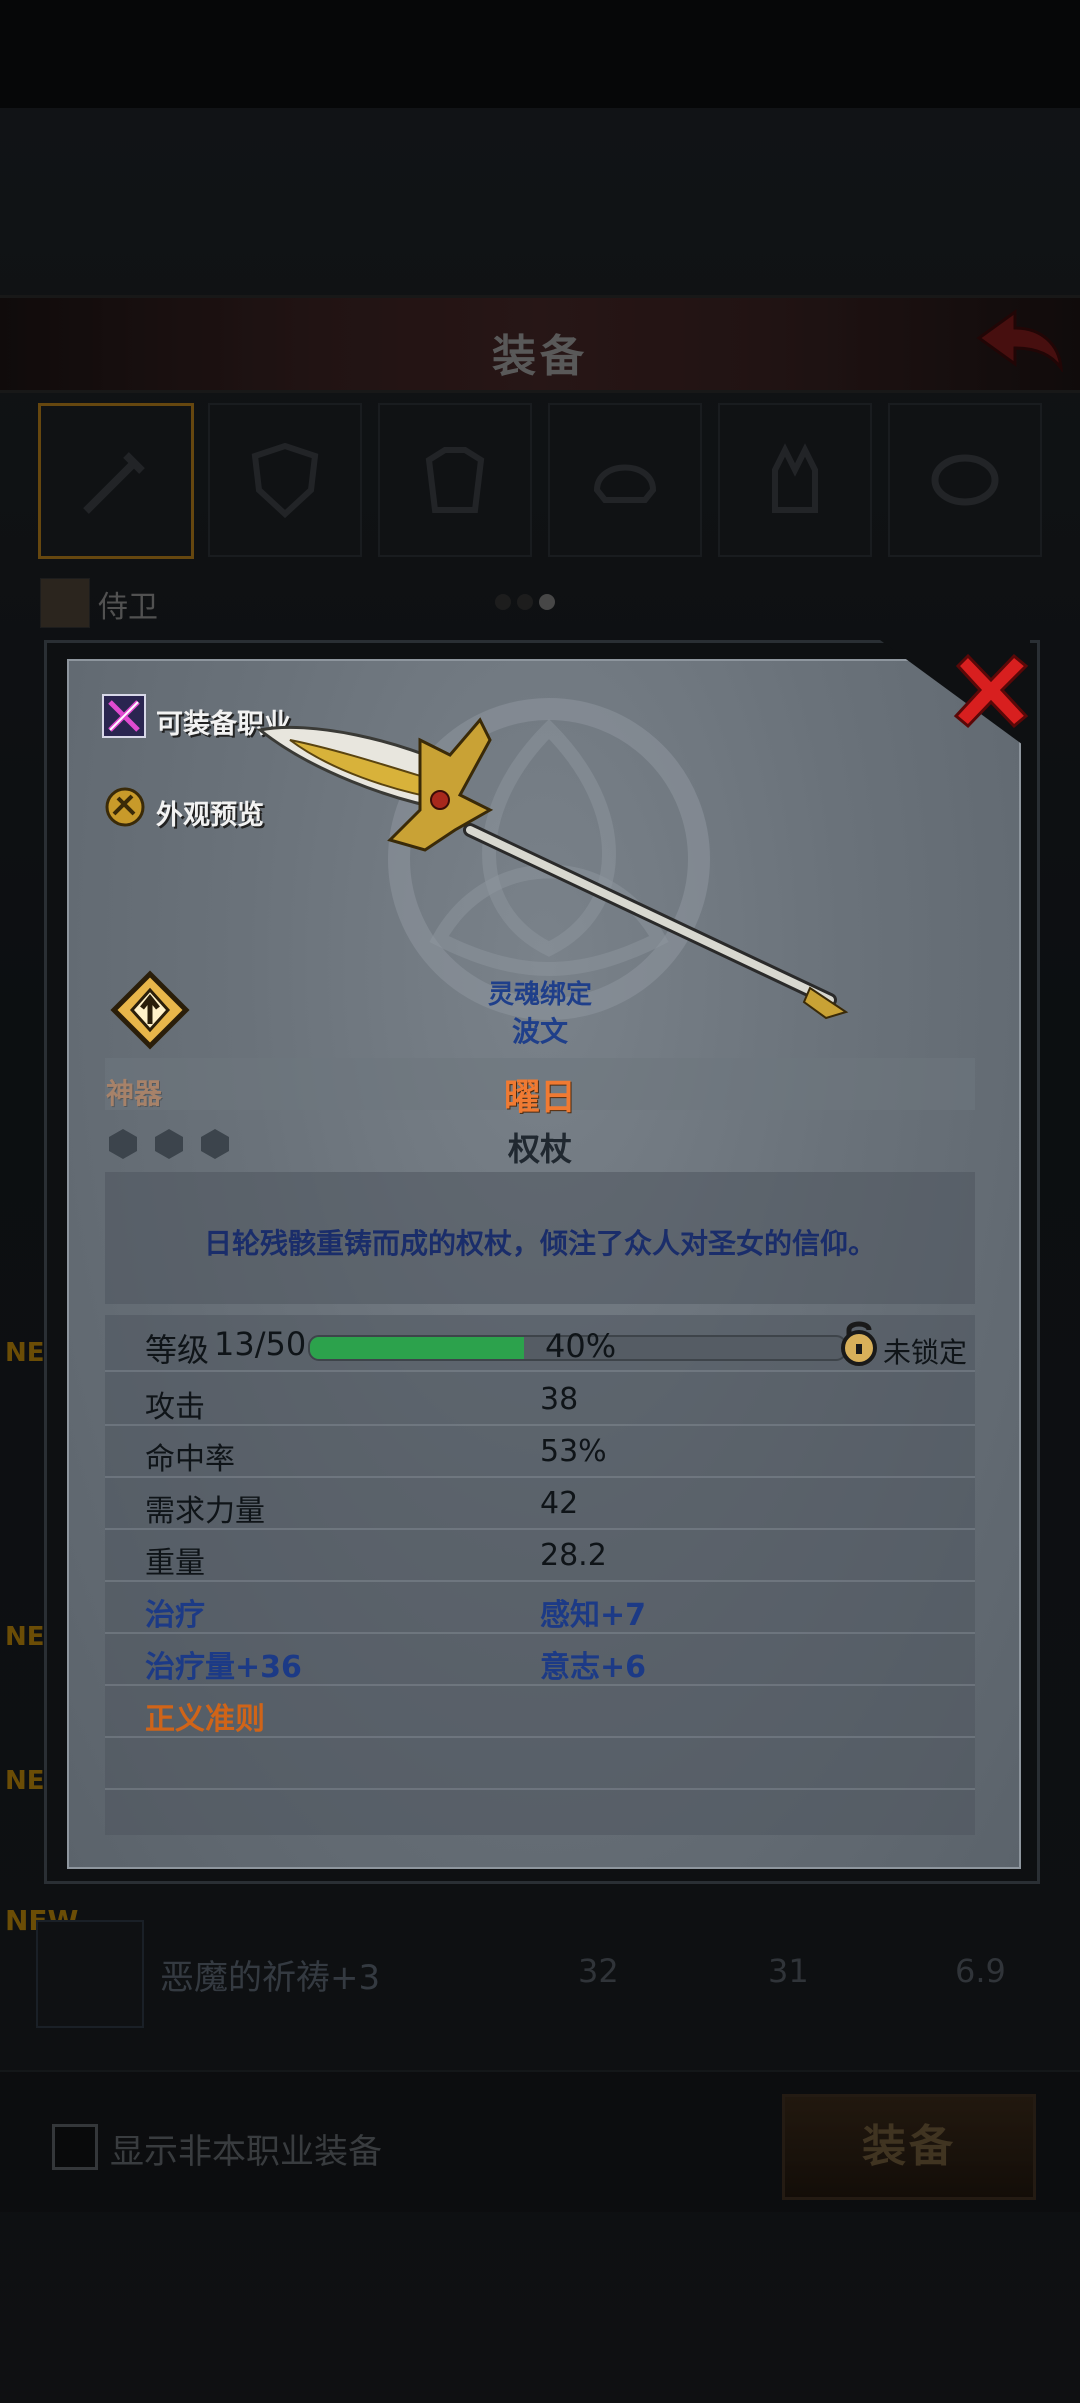 The height and width of the screenshot is (2403, 1080). I want to click on item-description: 日轮残骸重铸而成的权杖，倾注了众人对圣女的信仰。, so click(539, 1243).